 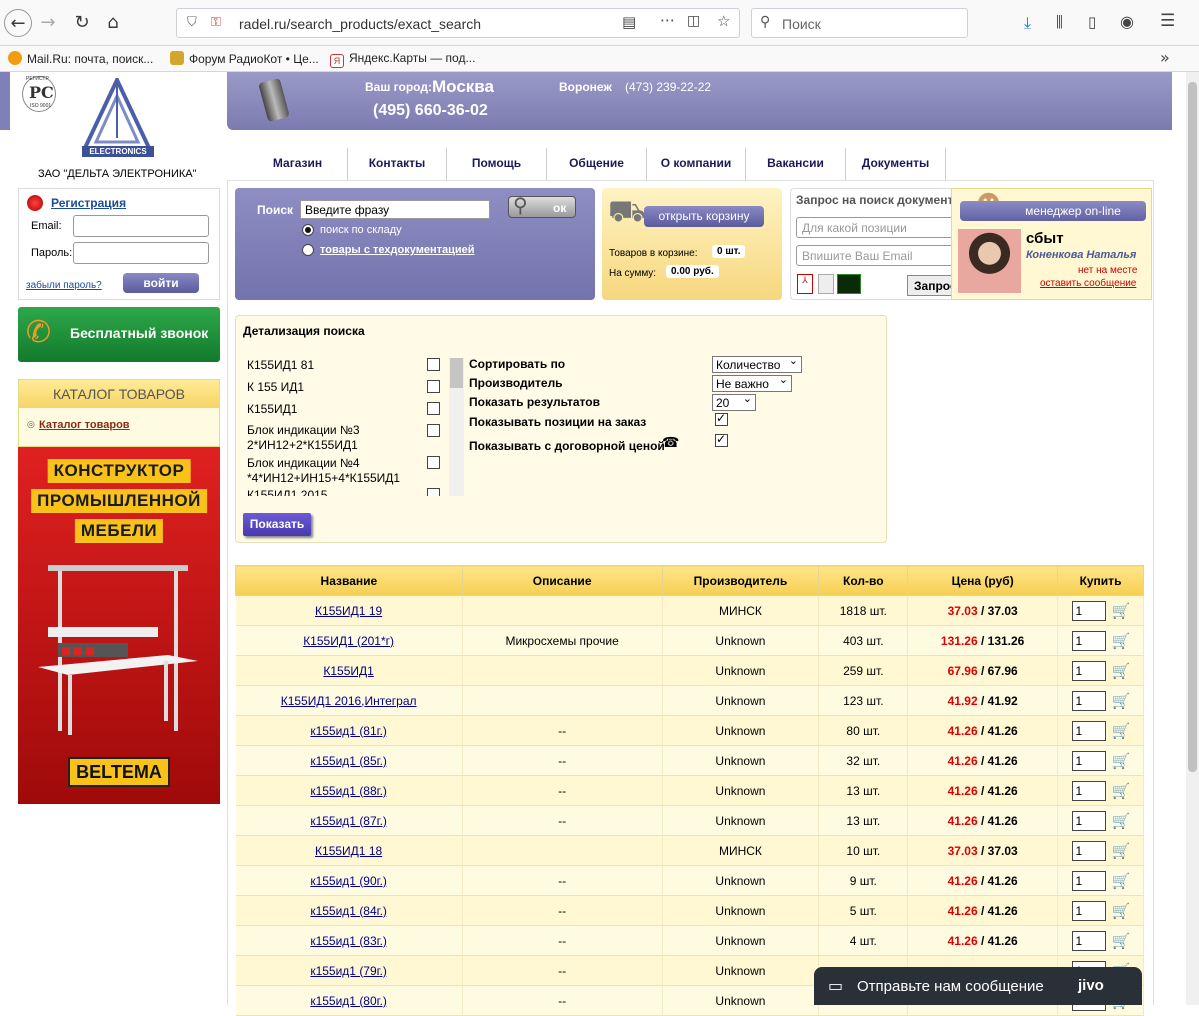 What do you see at coordinates (1165, 57) in the screenshot?
I see `chevron-right-icon: »` at bounding box center [1165, 57].